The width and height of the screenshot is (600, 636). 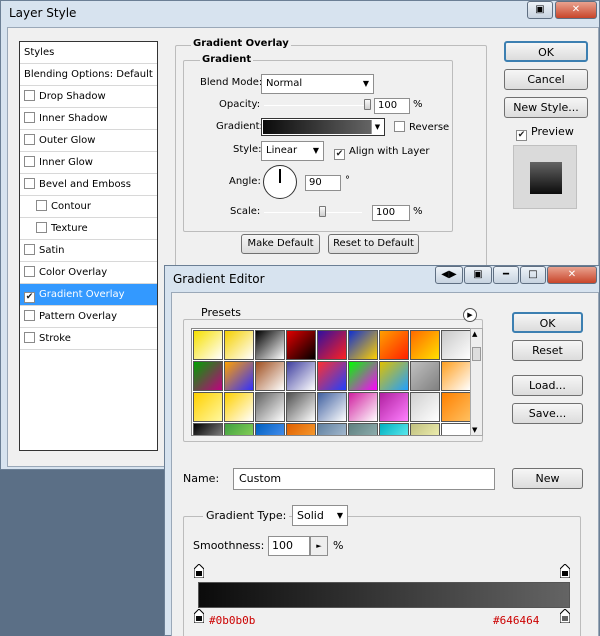 I want to click on style-item-contour: Contour, so click(x=88, y=207).